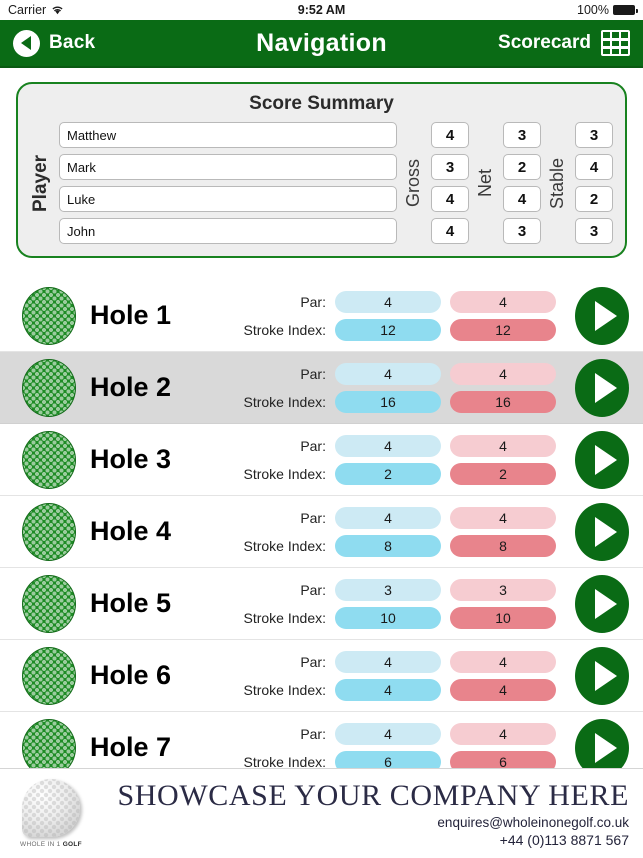 This screenshot has width=643, height=858. What do you see at coordinates (388, 531) in the screenshot?
I see `blue-stat-pills: 48` at bounding box center [388, 531].